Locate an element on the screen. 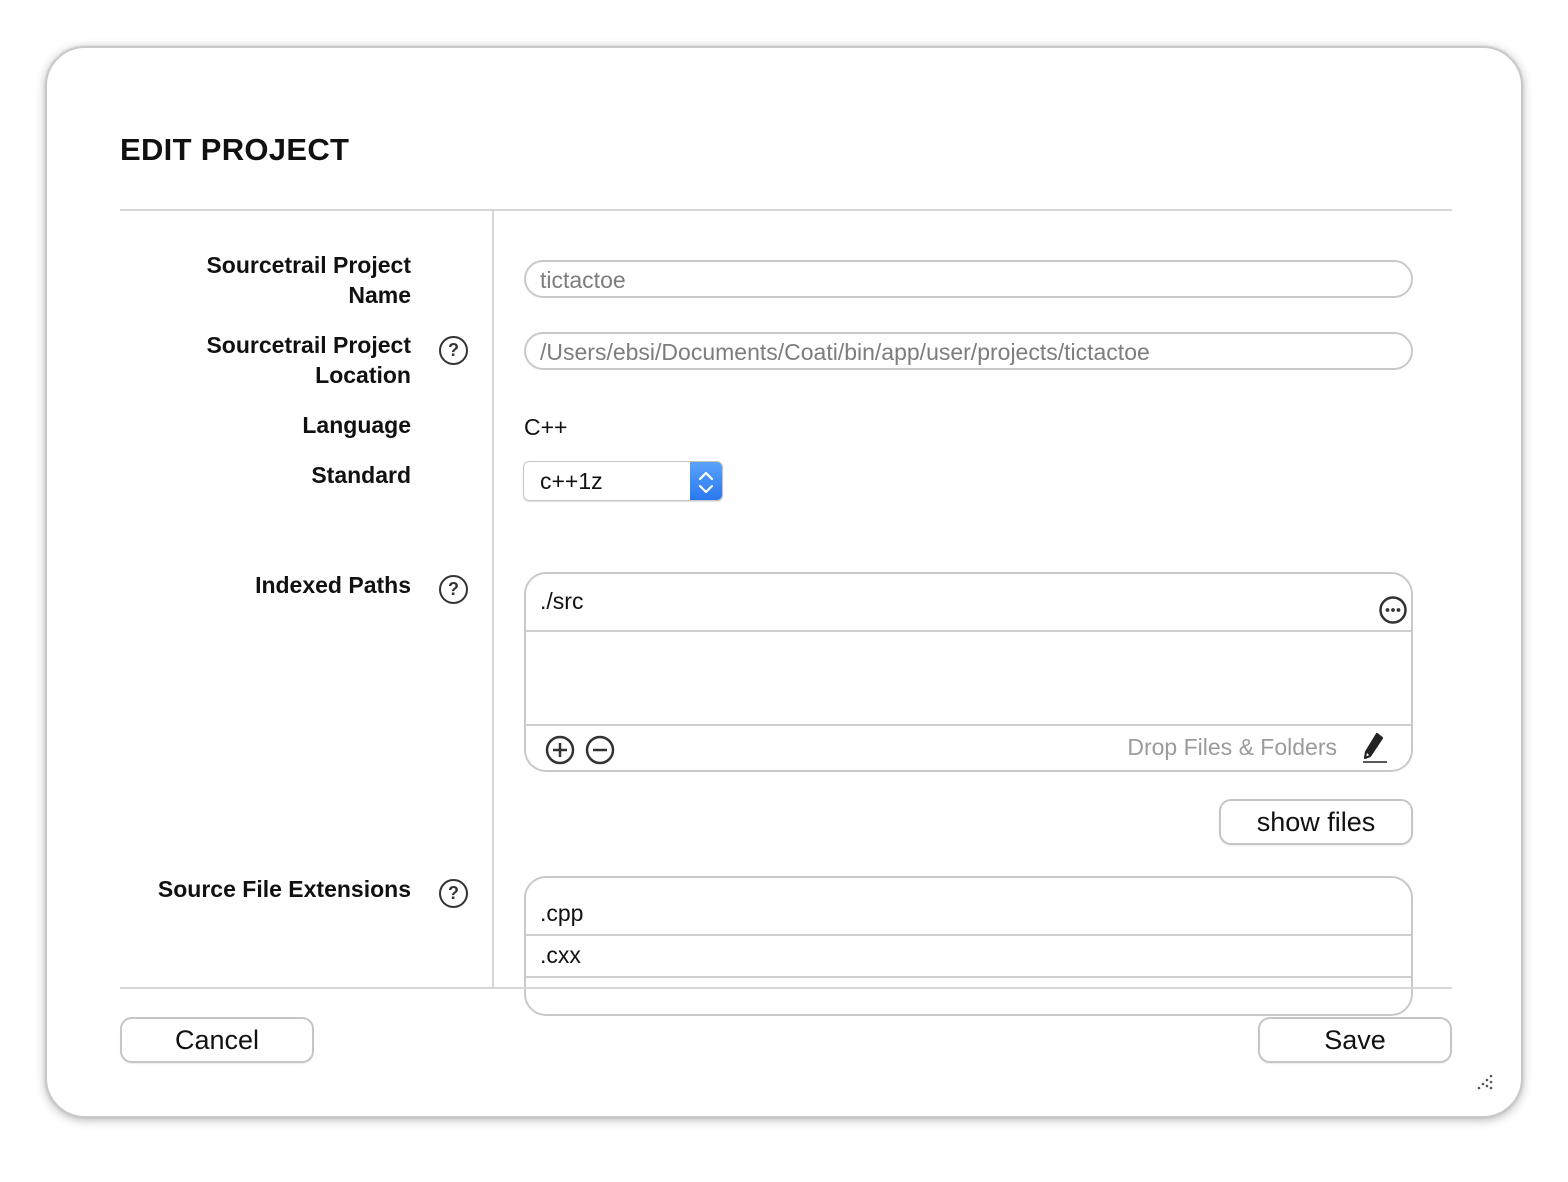 The image size is (1568, 1182). indexed-paths-list: ./src Drop Files & Folders is located at coordinates (968, 672).